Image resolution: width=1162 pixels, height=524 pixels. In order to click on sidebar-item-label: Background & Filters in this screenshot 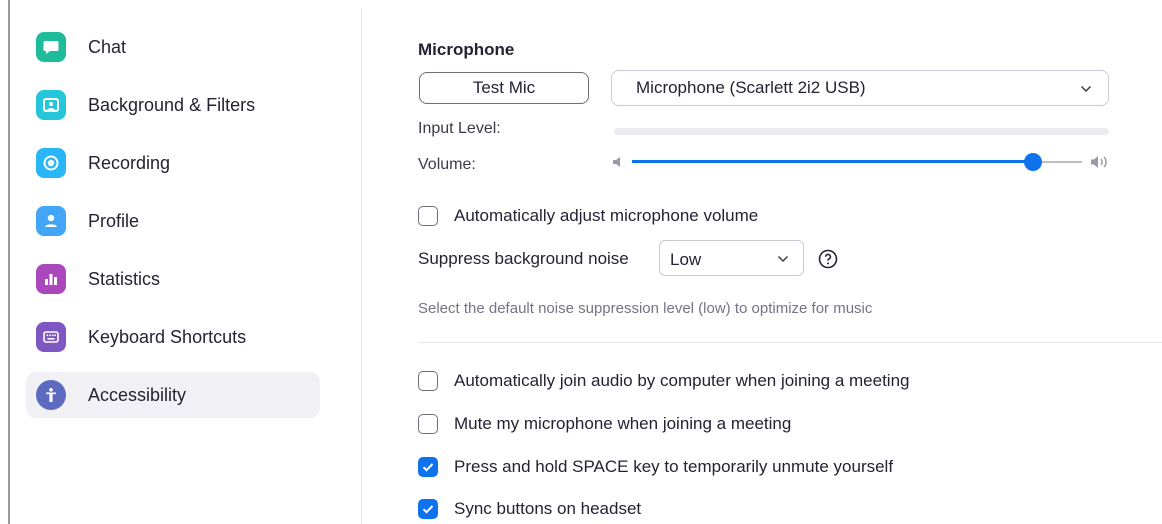, I will do `click(172, 104)`.